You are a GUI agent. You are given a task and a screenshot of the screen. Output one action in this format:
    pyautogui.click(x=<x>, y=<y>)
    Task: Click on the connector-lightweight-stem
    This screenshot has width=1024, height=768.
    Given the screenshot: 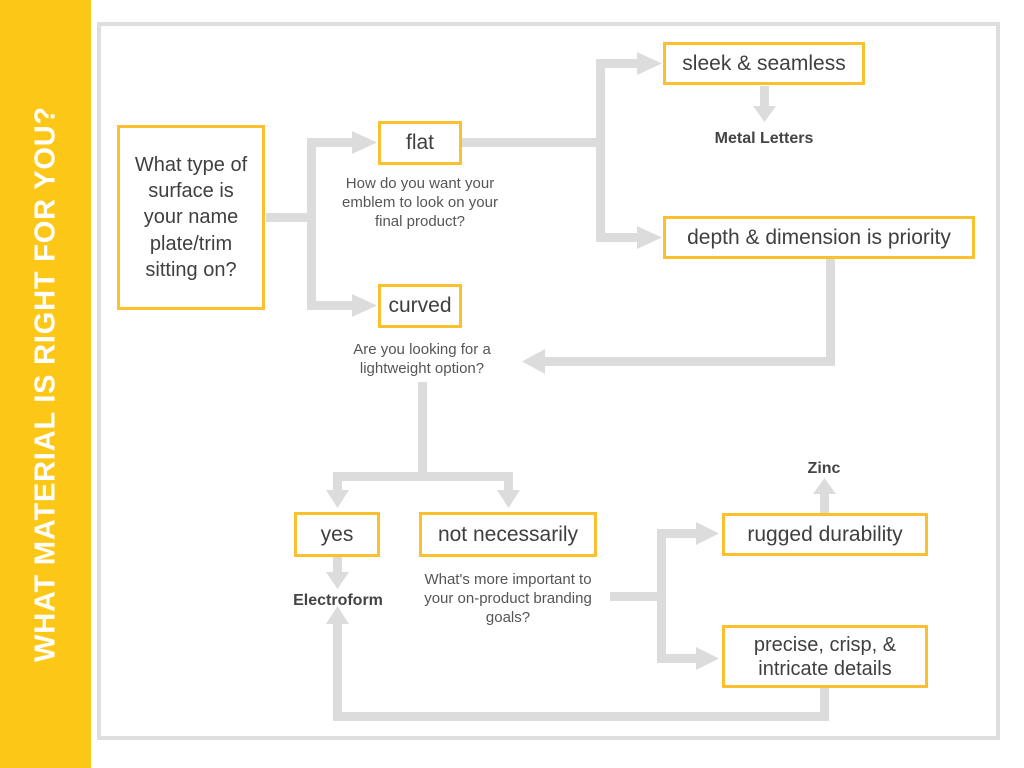 What is the action you would take?
    pyautogui.click(x=422, y=429)
    